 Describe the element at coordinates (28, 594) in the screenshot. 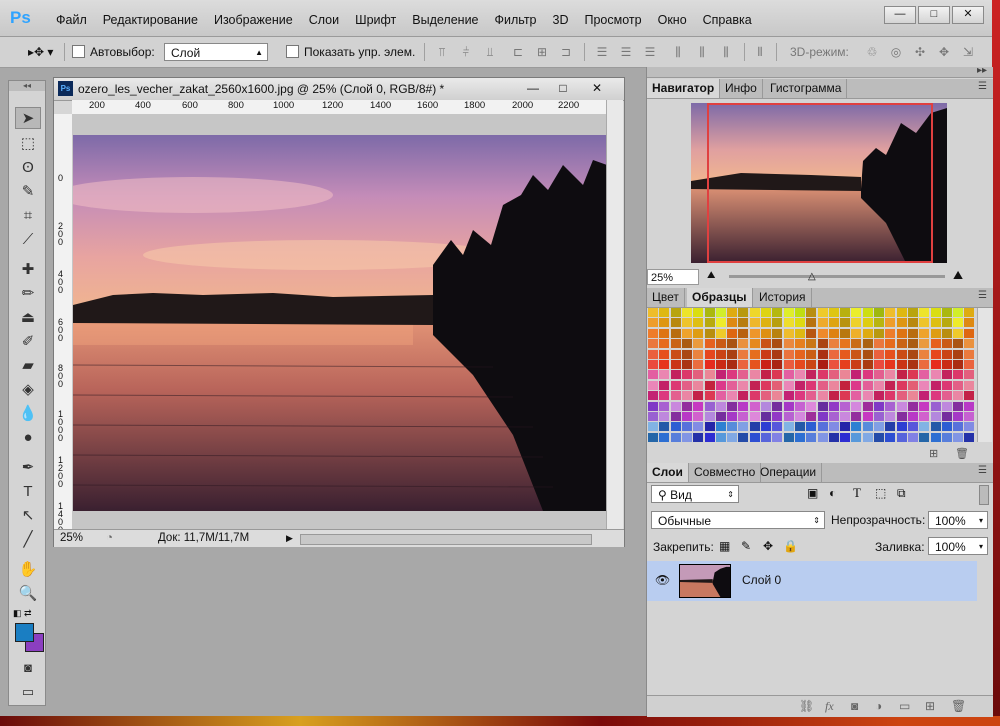

I see `zoom-icon: 🔍` at that location.